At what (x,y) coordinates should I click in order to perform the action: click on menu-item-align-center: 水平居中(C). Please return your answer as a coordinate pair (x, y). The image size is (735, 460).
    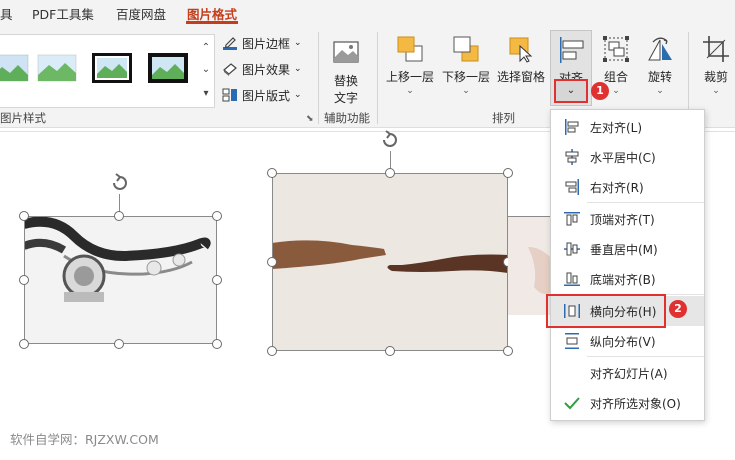
    Looking at the image, I should click on (627, 157).